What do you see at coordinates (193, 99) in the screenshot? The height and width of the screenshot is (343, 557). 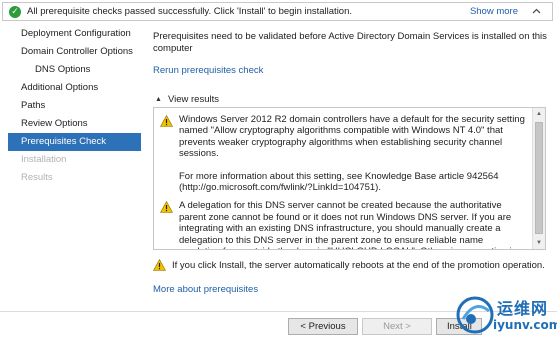 I see `view-results-label: View results` at bounding box center [193, 99].